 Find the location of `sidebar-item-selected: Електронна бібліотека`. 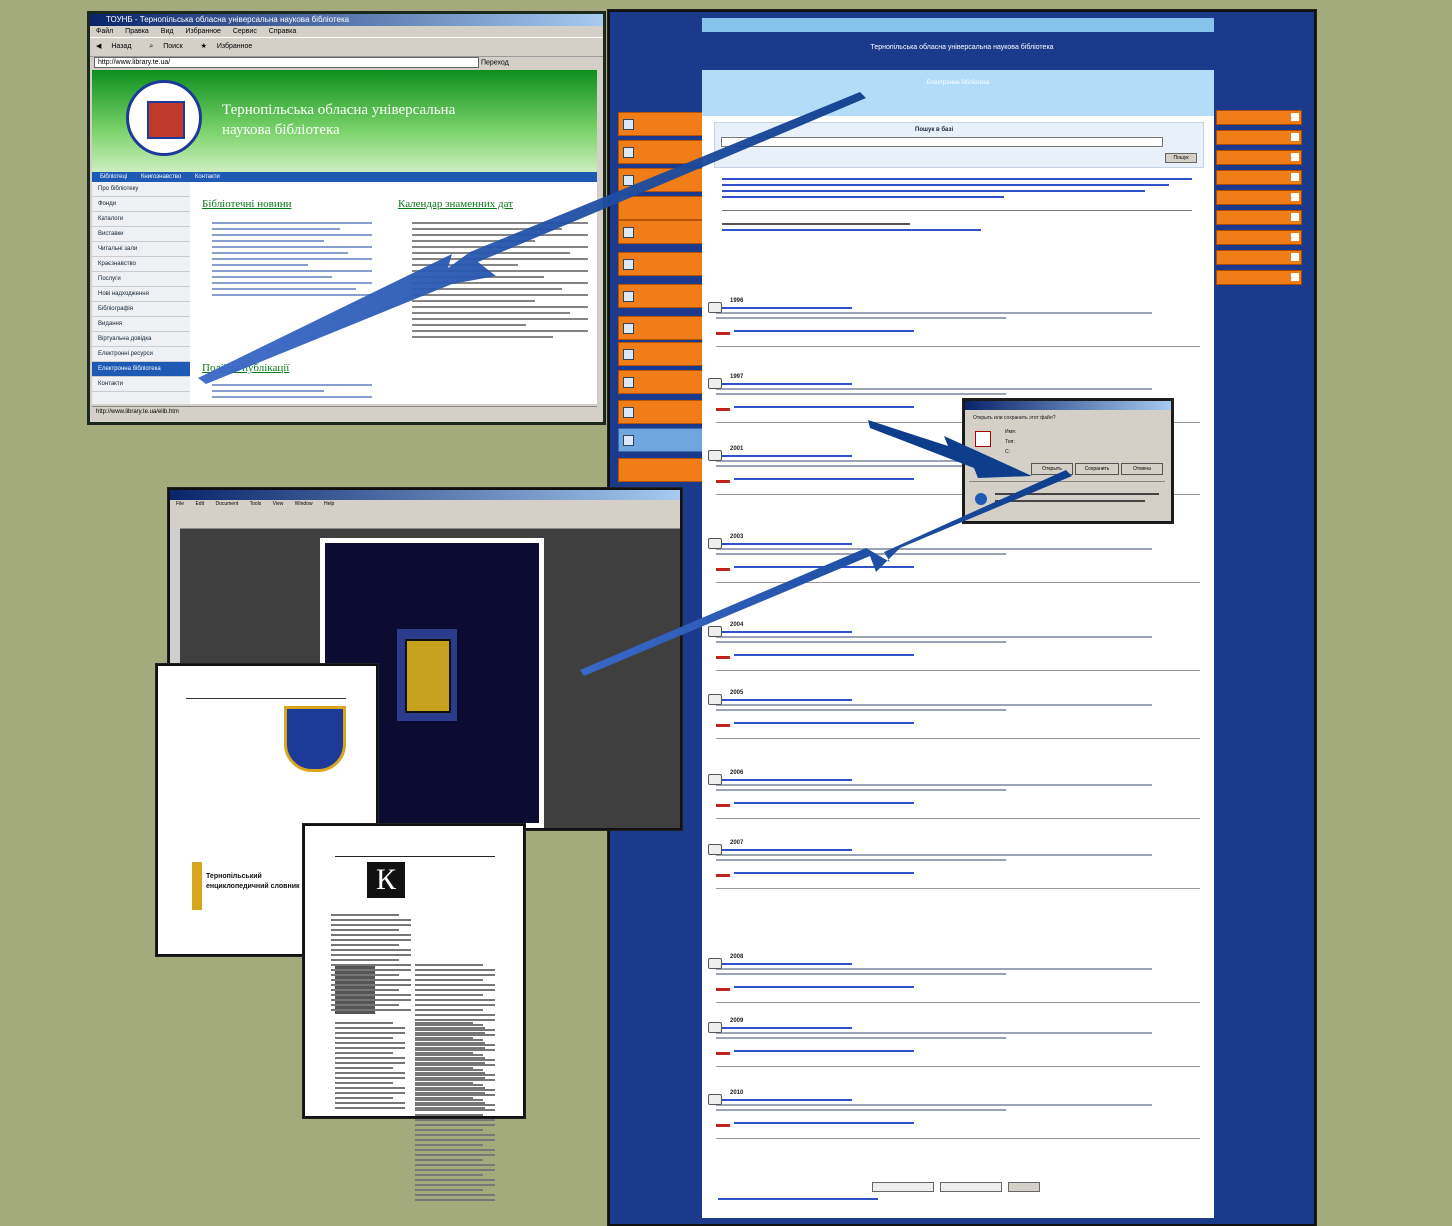

sidebar-item-selected: Електронна бібліотека is located at coordinates (141, 369).